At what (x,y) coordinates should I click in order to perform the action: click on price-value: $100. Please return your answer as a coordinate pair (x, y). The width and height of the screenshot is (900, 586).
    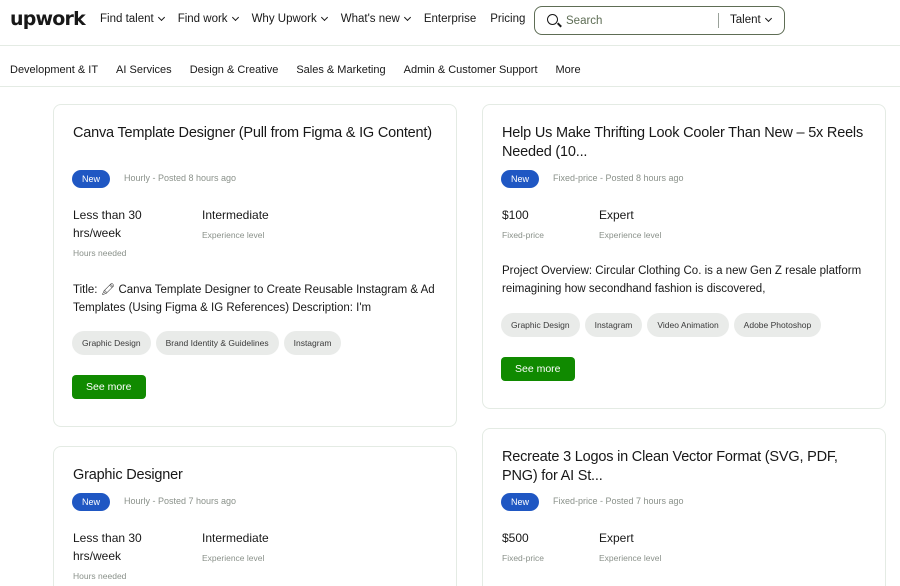
    Looking at the image, I should click on (515, 215).